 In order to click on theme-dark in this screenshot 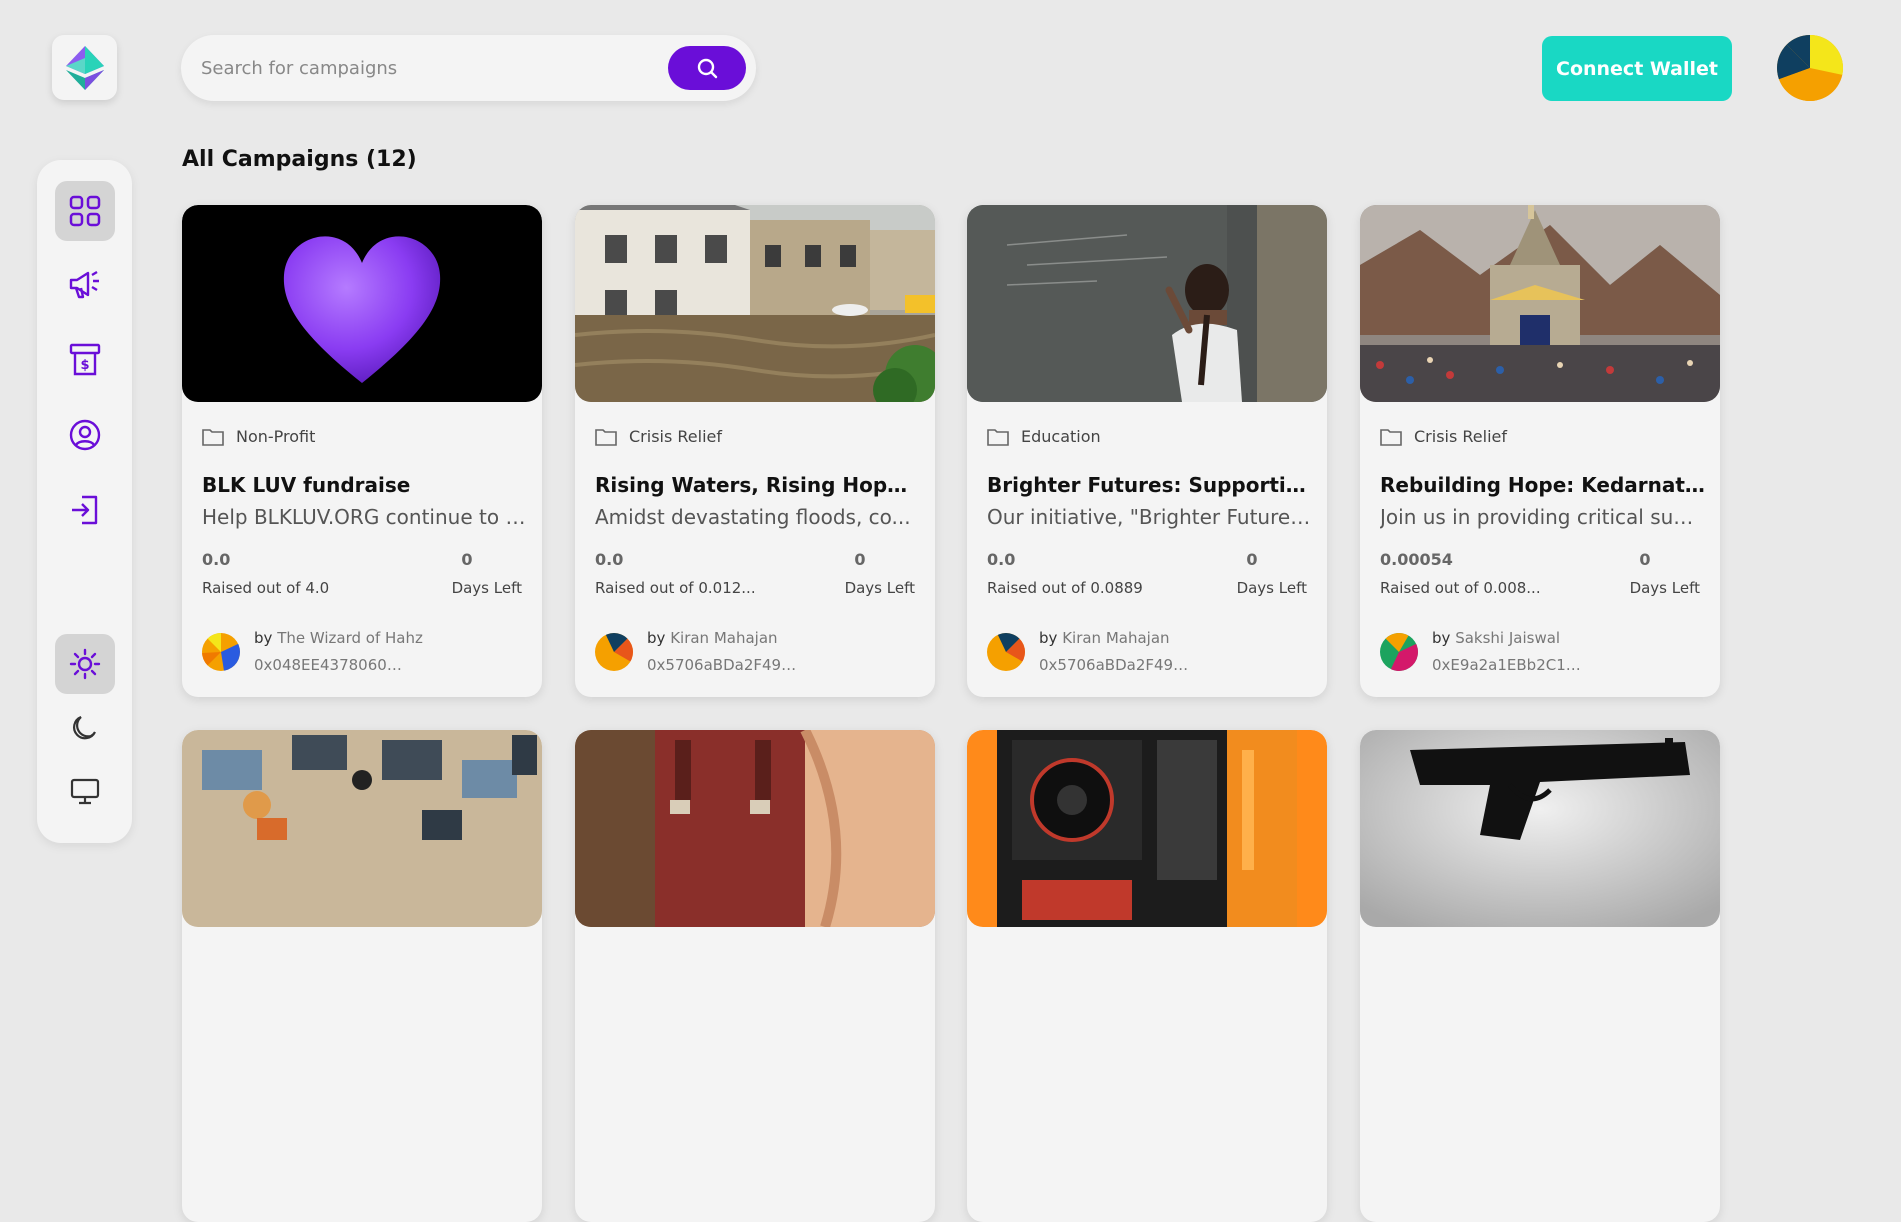, I will do `click(85, 728)`.